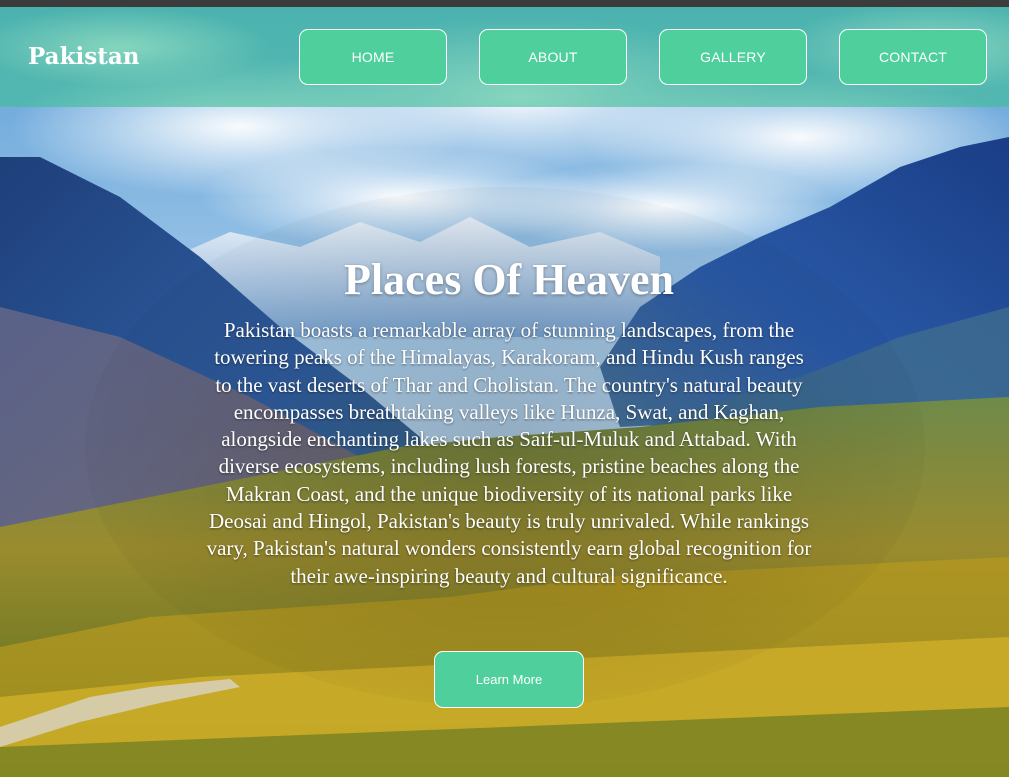 Image resolution: width=1009 pixels, height=777 pixels. I want to click on nav-about-button: ABOUT, so click(553, 57).